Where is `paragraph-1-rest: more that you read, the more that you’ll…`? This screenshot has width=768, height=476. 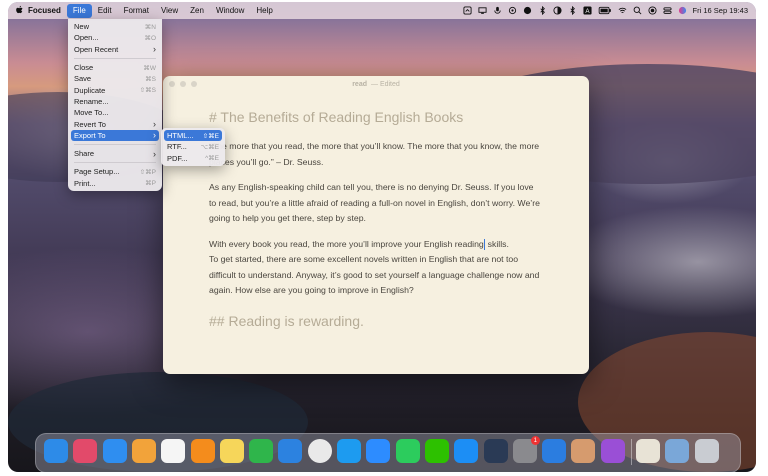 paragraph-1-rest: more that you read, the more that you’ll… is located at coordinates (374, 154).